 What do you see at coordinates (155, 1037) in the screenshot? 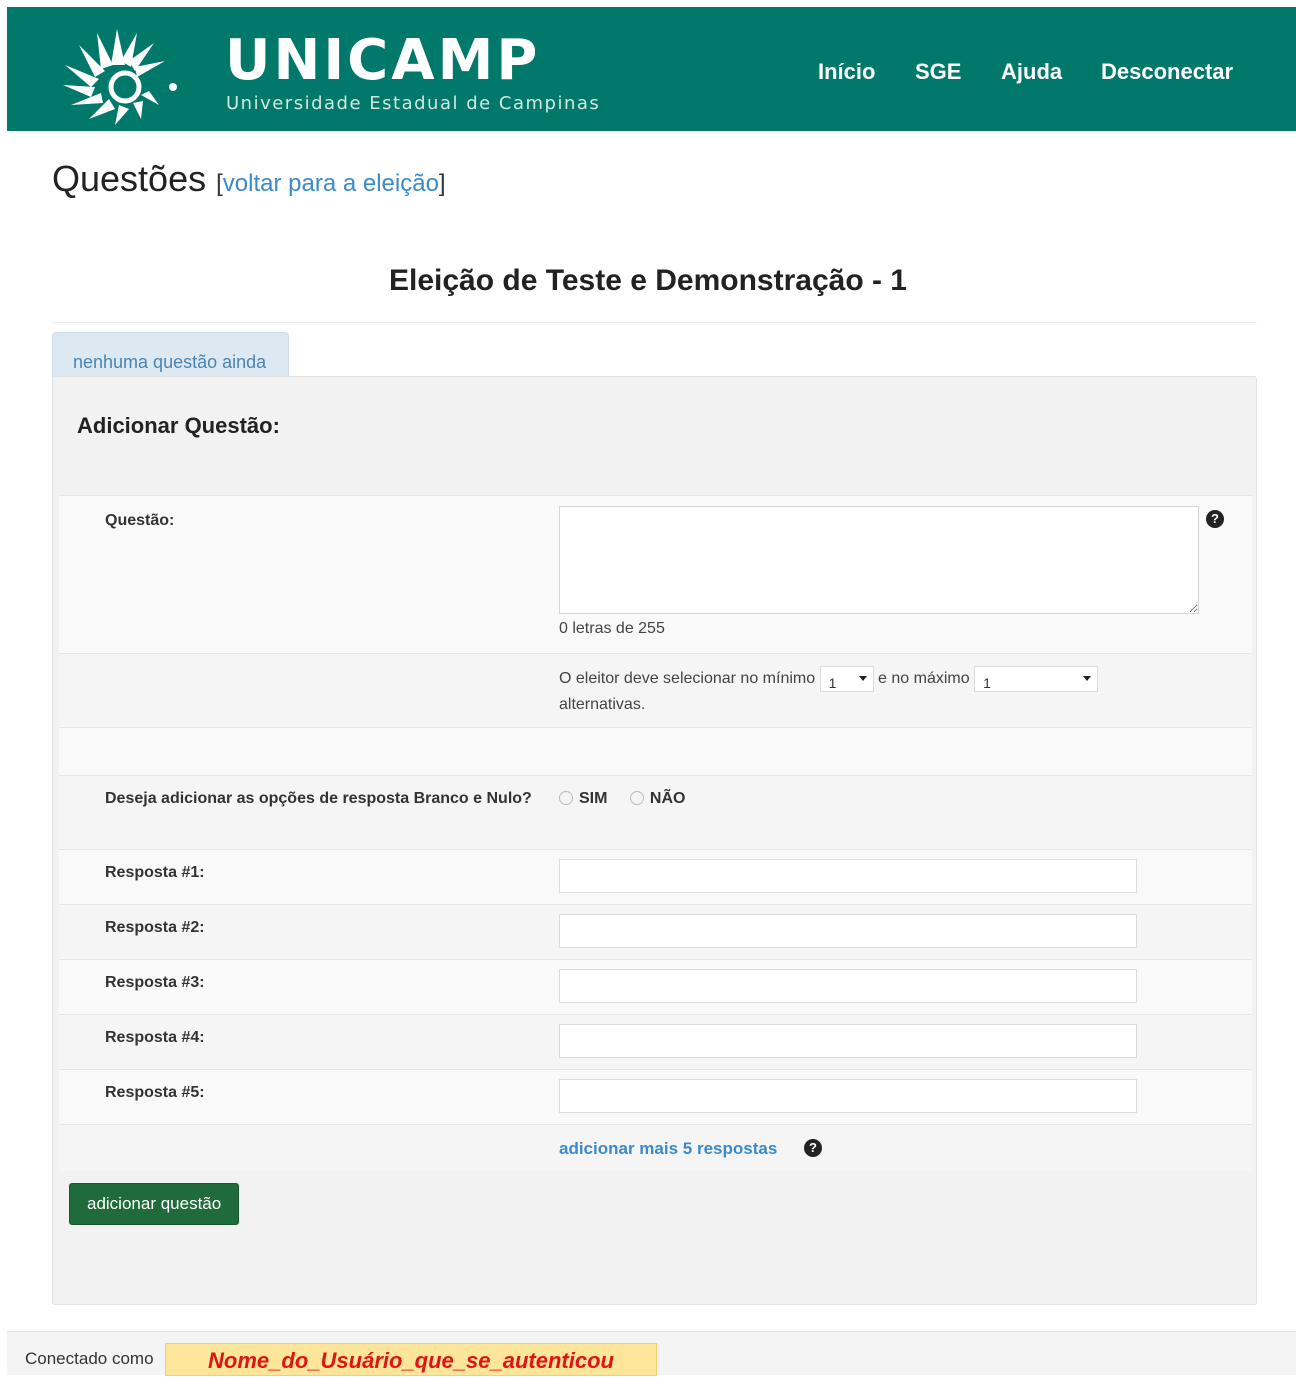
I see `response-label: Resposta #4:` at bounding box center [155, 1037].